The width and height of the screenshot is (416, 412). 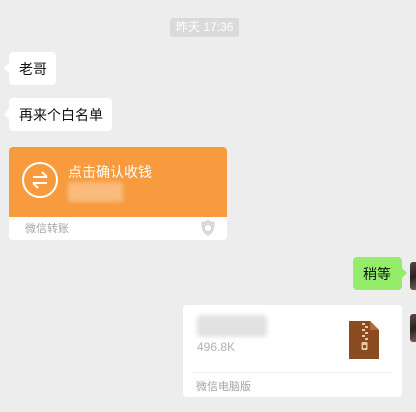 What do you see at coordinates (380, 273) in the screenshot?
I see `sent-message-bubble: 稍等` at bounding box center [380, 273].